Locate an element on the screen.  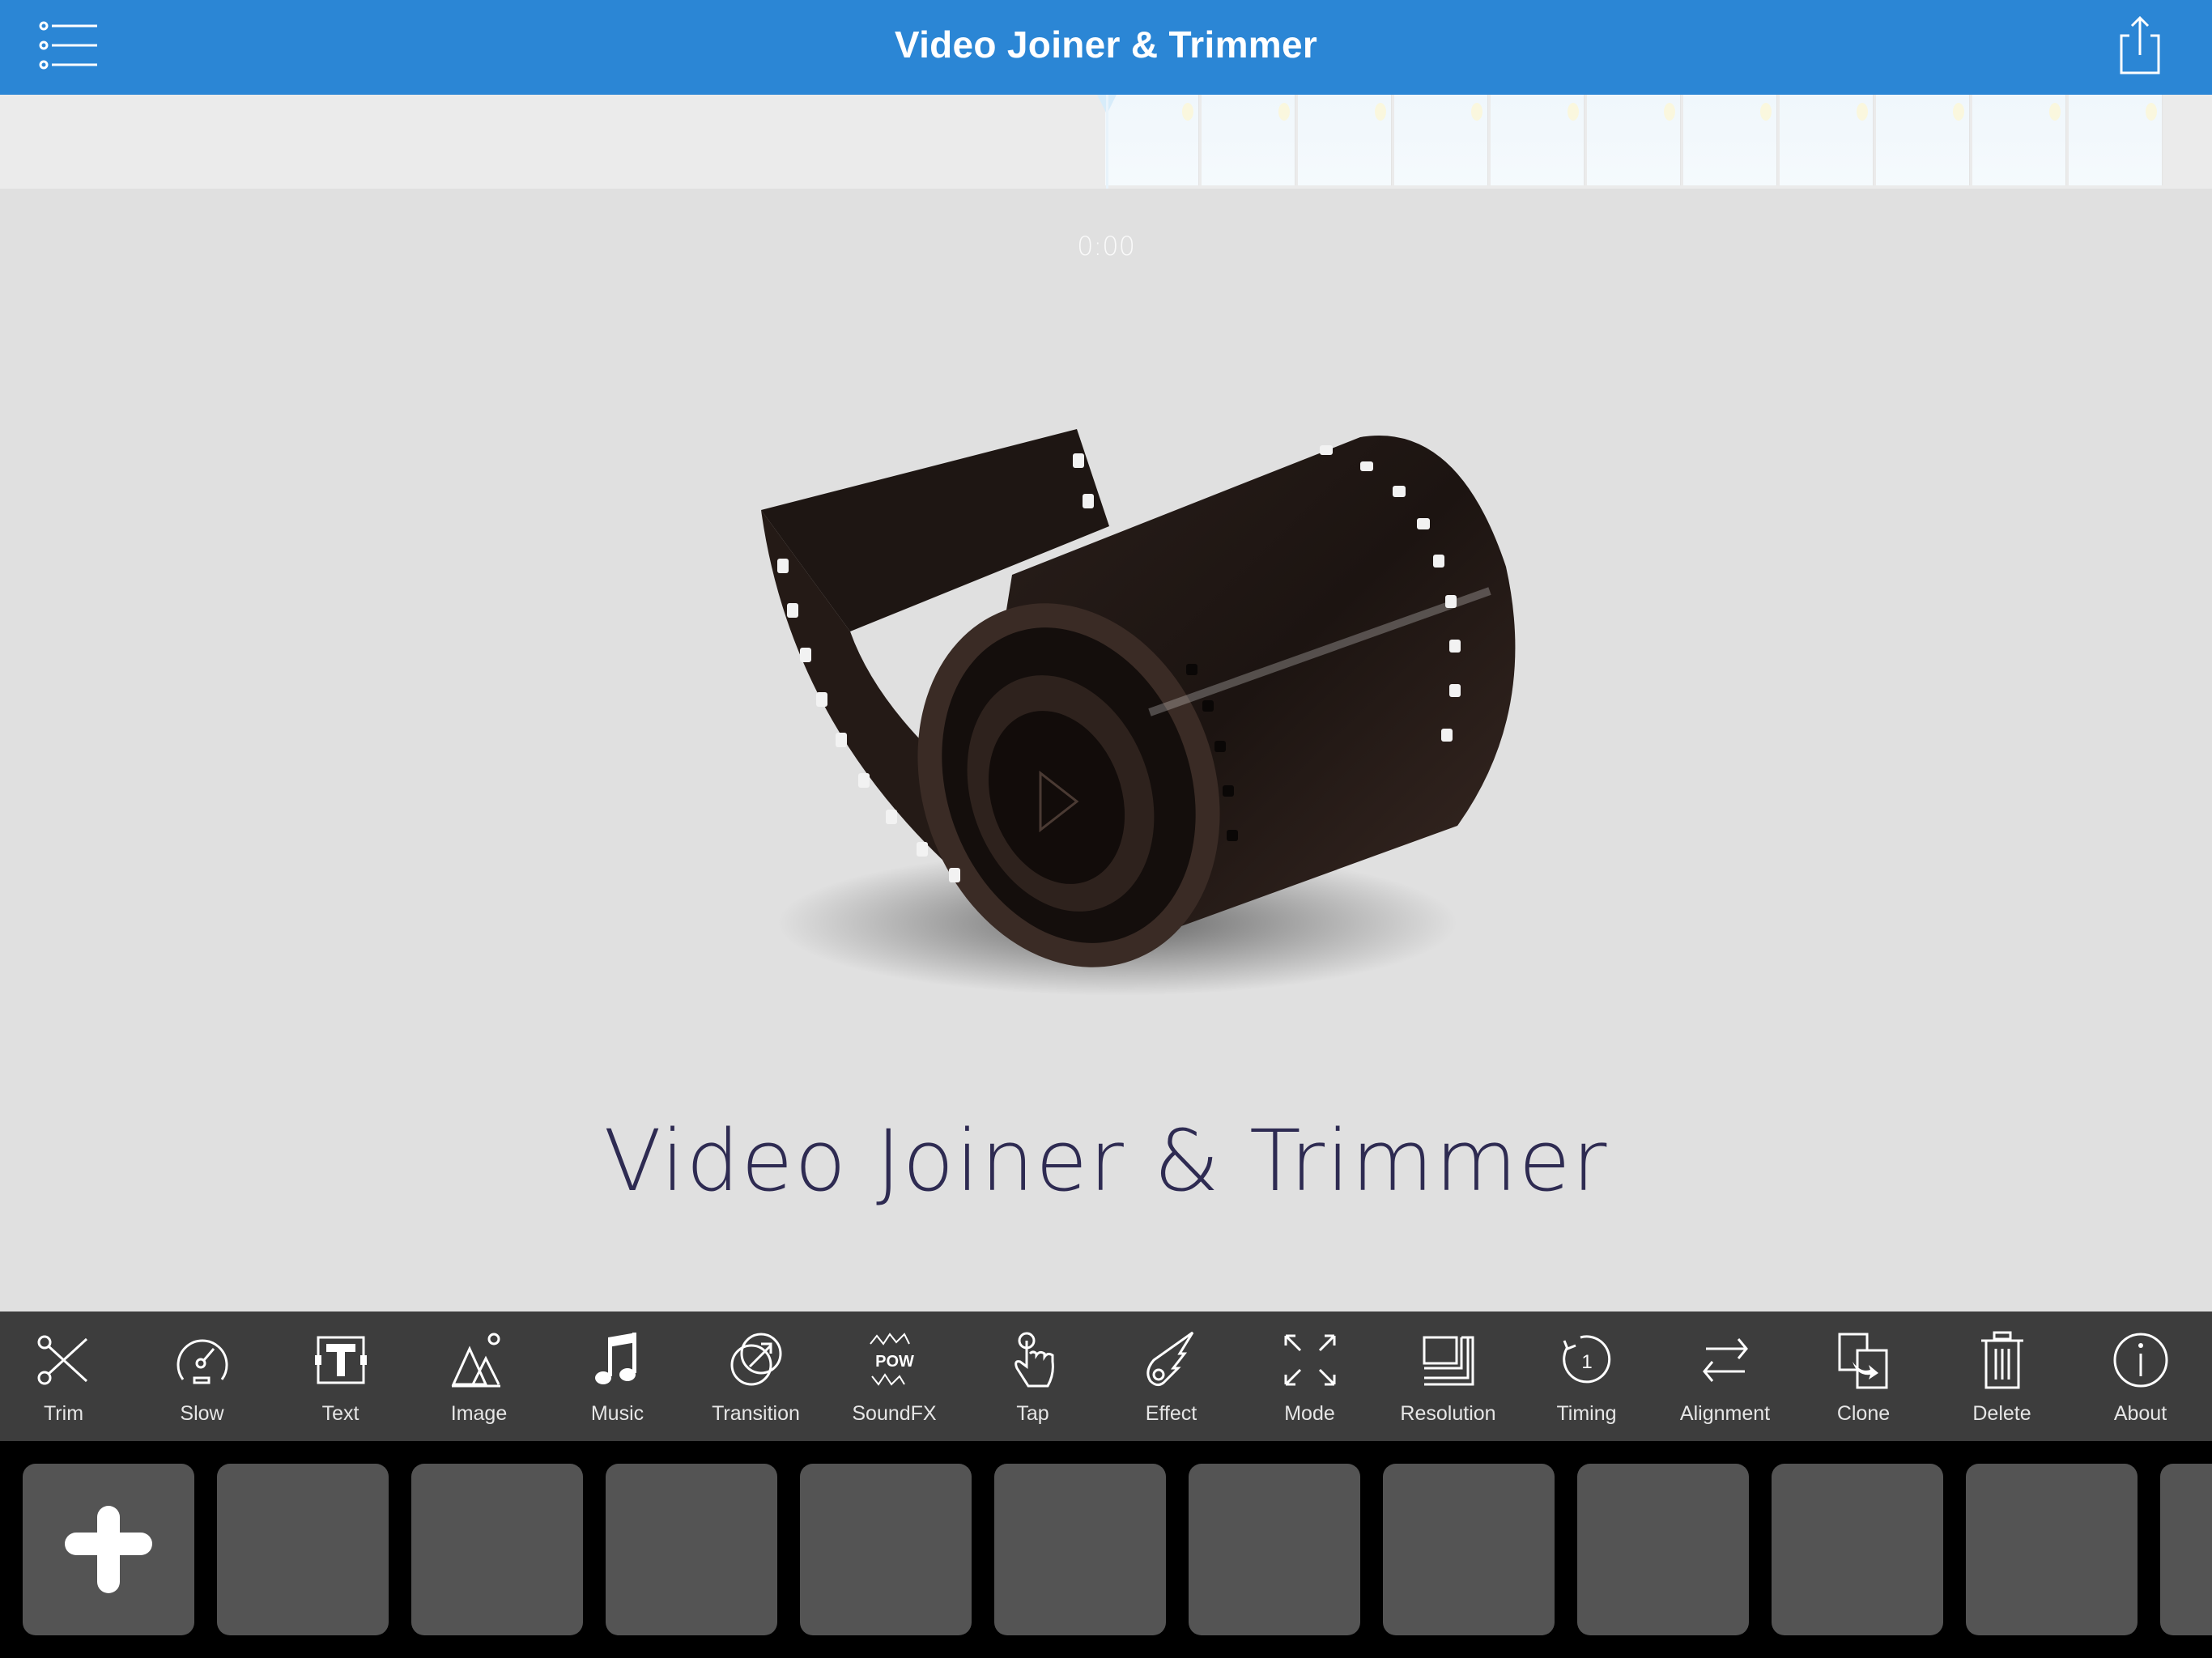
tool-about: About is located at coordinates (2140, 1376).